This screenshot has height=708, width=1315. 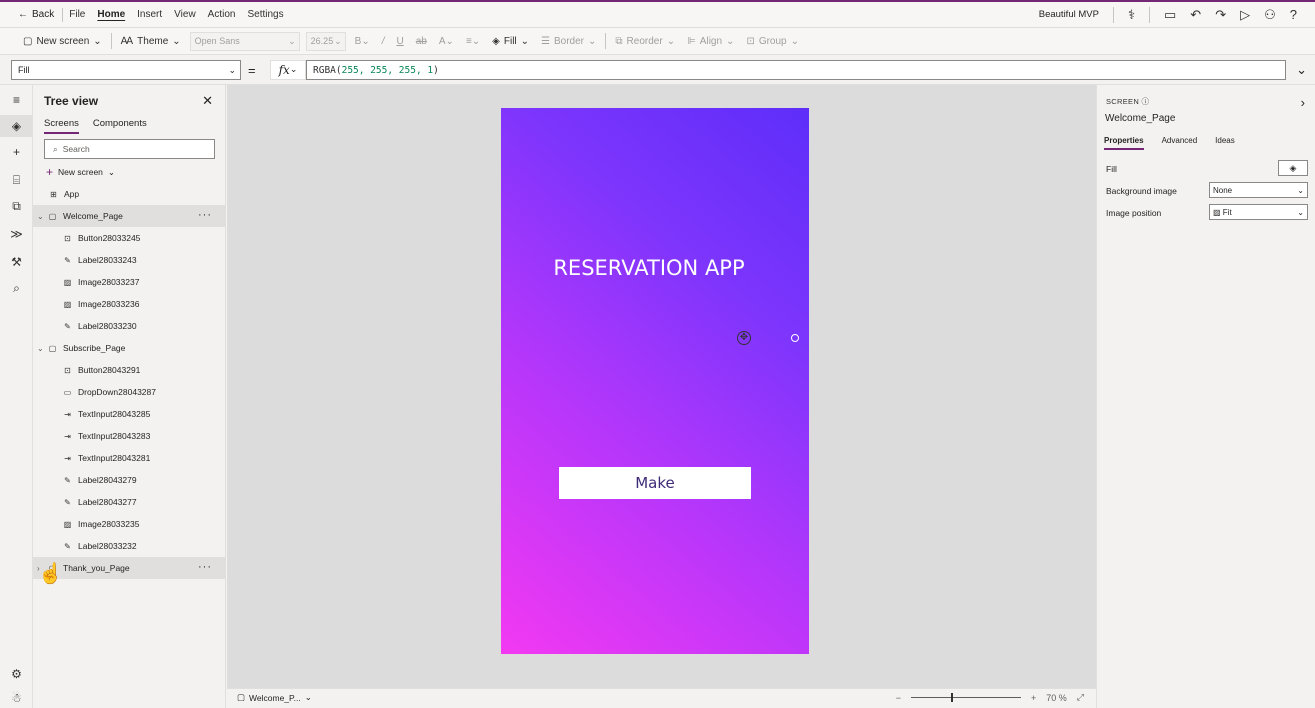 What do you see at coordinates (120, 126) in the screenshot?
I see `tab-components: Components` at bounding box center [120, 126].